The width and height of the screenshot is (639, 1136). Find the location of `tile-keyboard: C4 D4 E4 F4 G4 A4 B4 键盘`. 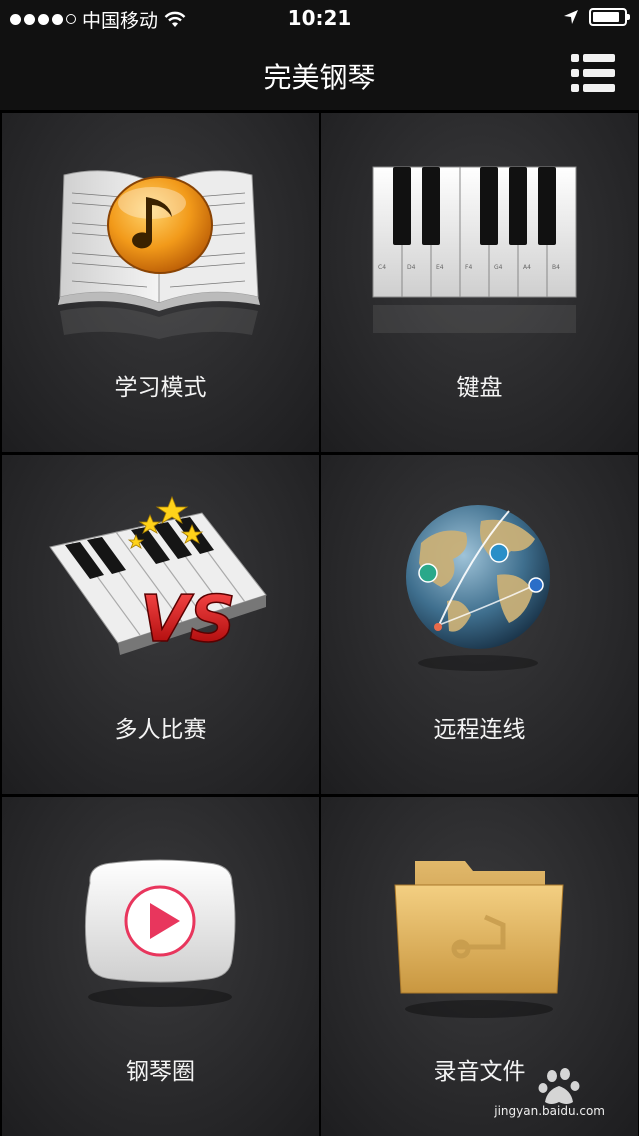

tile-keyboard: C4 D4 E4 F4 G4 A4 B4 键盘 is located at coordinates (479, 282).